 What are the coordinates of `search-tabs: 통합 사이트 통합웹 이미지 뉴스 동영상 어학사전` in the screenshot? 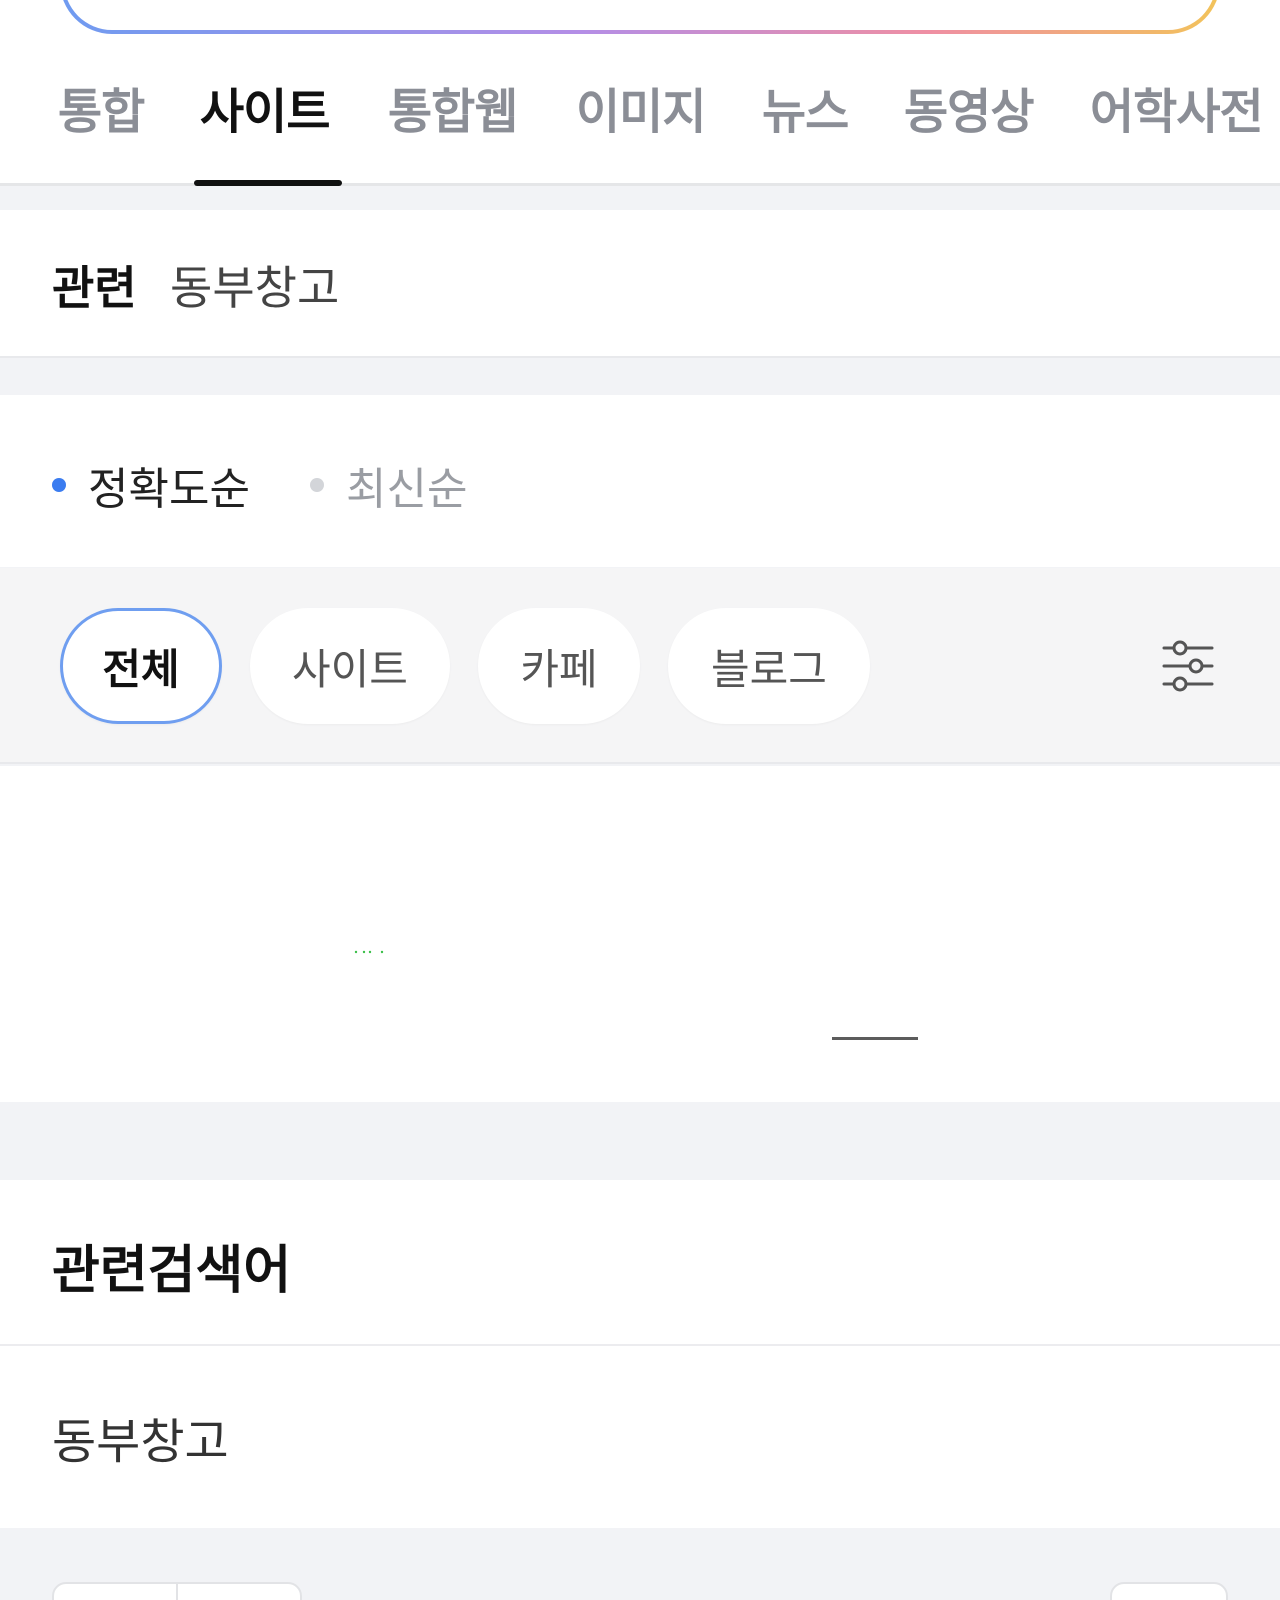 It's located at (640, 93).